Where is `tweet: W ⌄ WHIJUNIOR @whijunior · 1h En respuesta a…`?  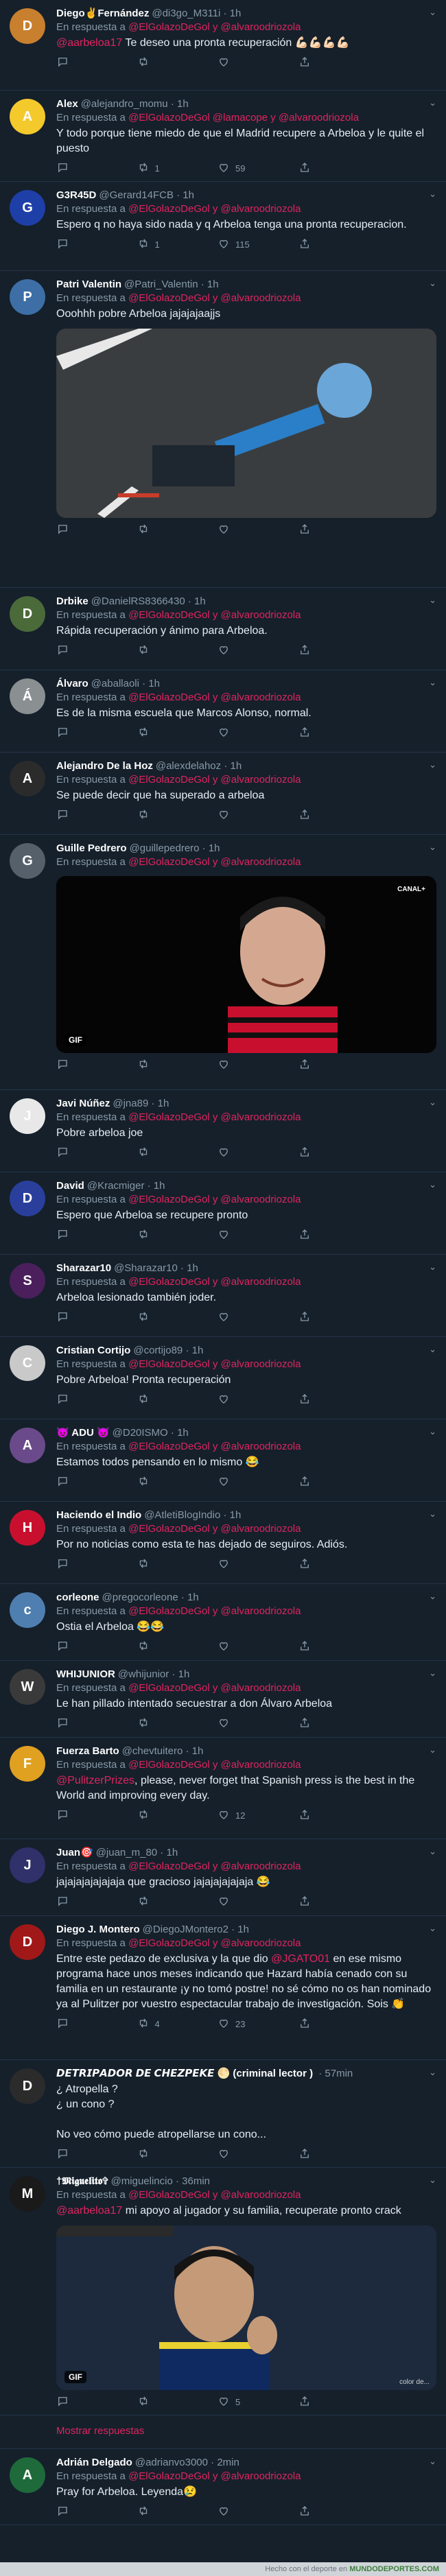
tweet: W ⌄ WHIJUNIOR @whijunior · 1h En respuesta a… is located at coordinates (223, 1699).